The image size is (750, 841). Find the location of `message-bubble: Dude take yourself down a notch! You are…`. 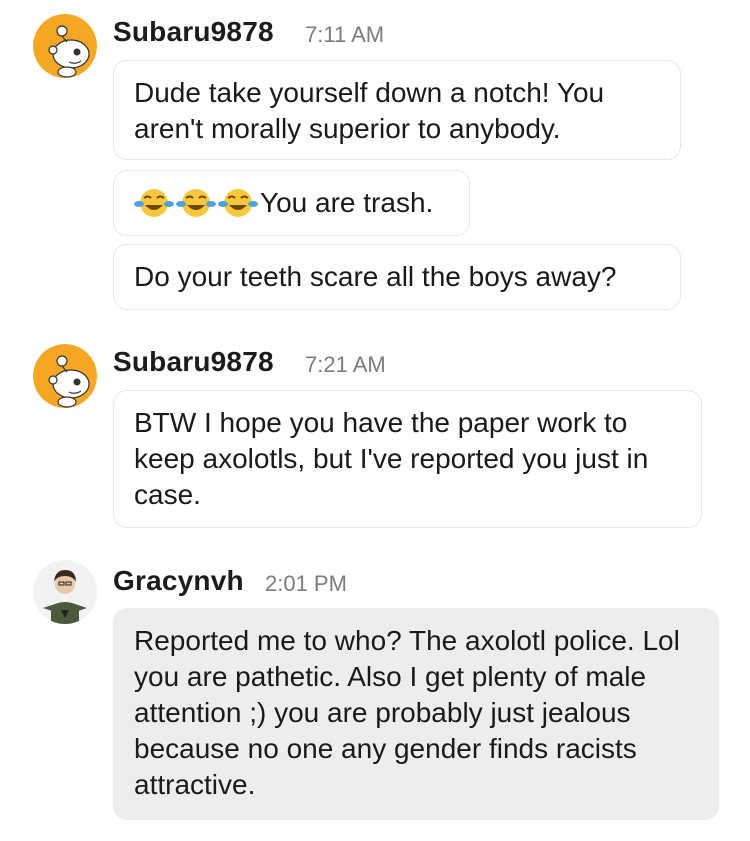

message-bubble: Dude take yourself down a notch! You are… is located at coordinates (397, 110).